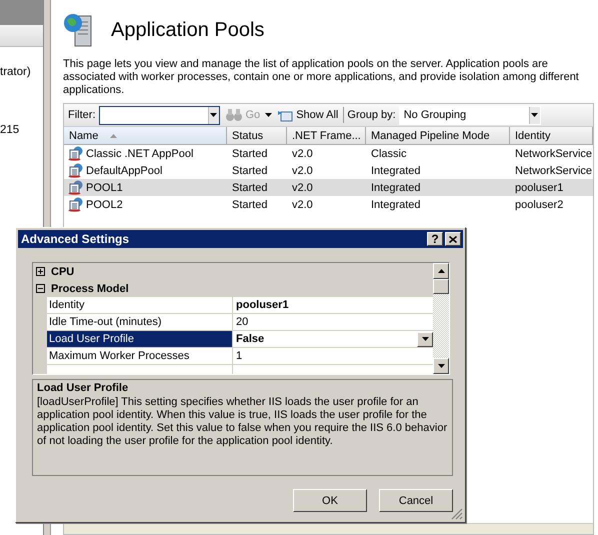 This screenshot has height=535, width=598. Describe the element at coordinates (15, 72) in the screenshot. I see `tree-item-text: trator)` at that location.